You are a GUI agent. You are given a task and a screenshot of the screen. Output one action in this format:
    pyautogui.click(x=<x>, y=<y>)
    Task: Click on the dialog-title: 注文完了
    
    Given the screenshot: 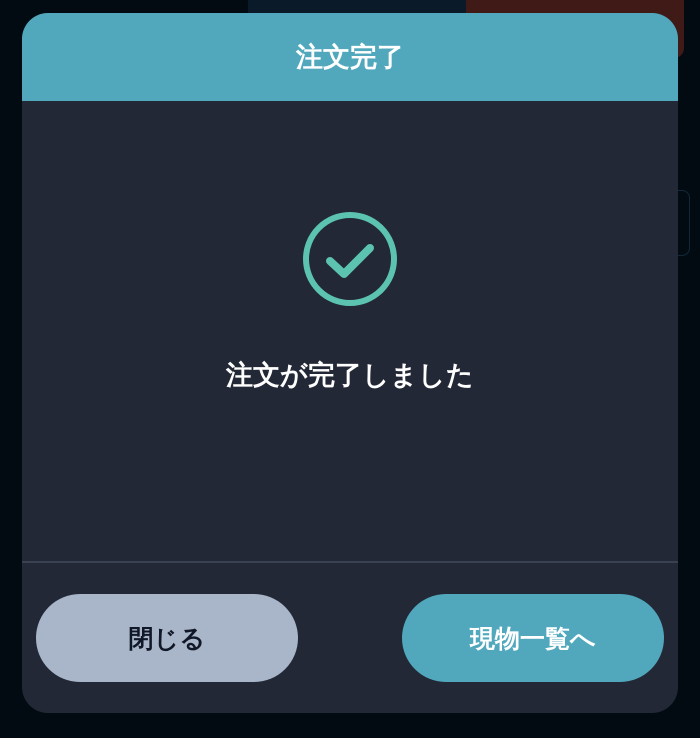 What is the action you would take?
    pyautogui.click(x=350, y=58)
    